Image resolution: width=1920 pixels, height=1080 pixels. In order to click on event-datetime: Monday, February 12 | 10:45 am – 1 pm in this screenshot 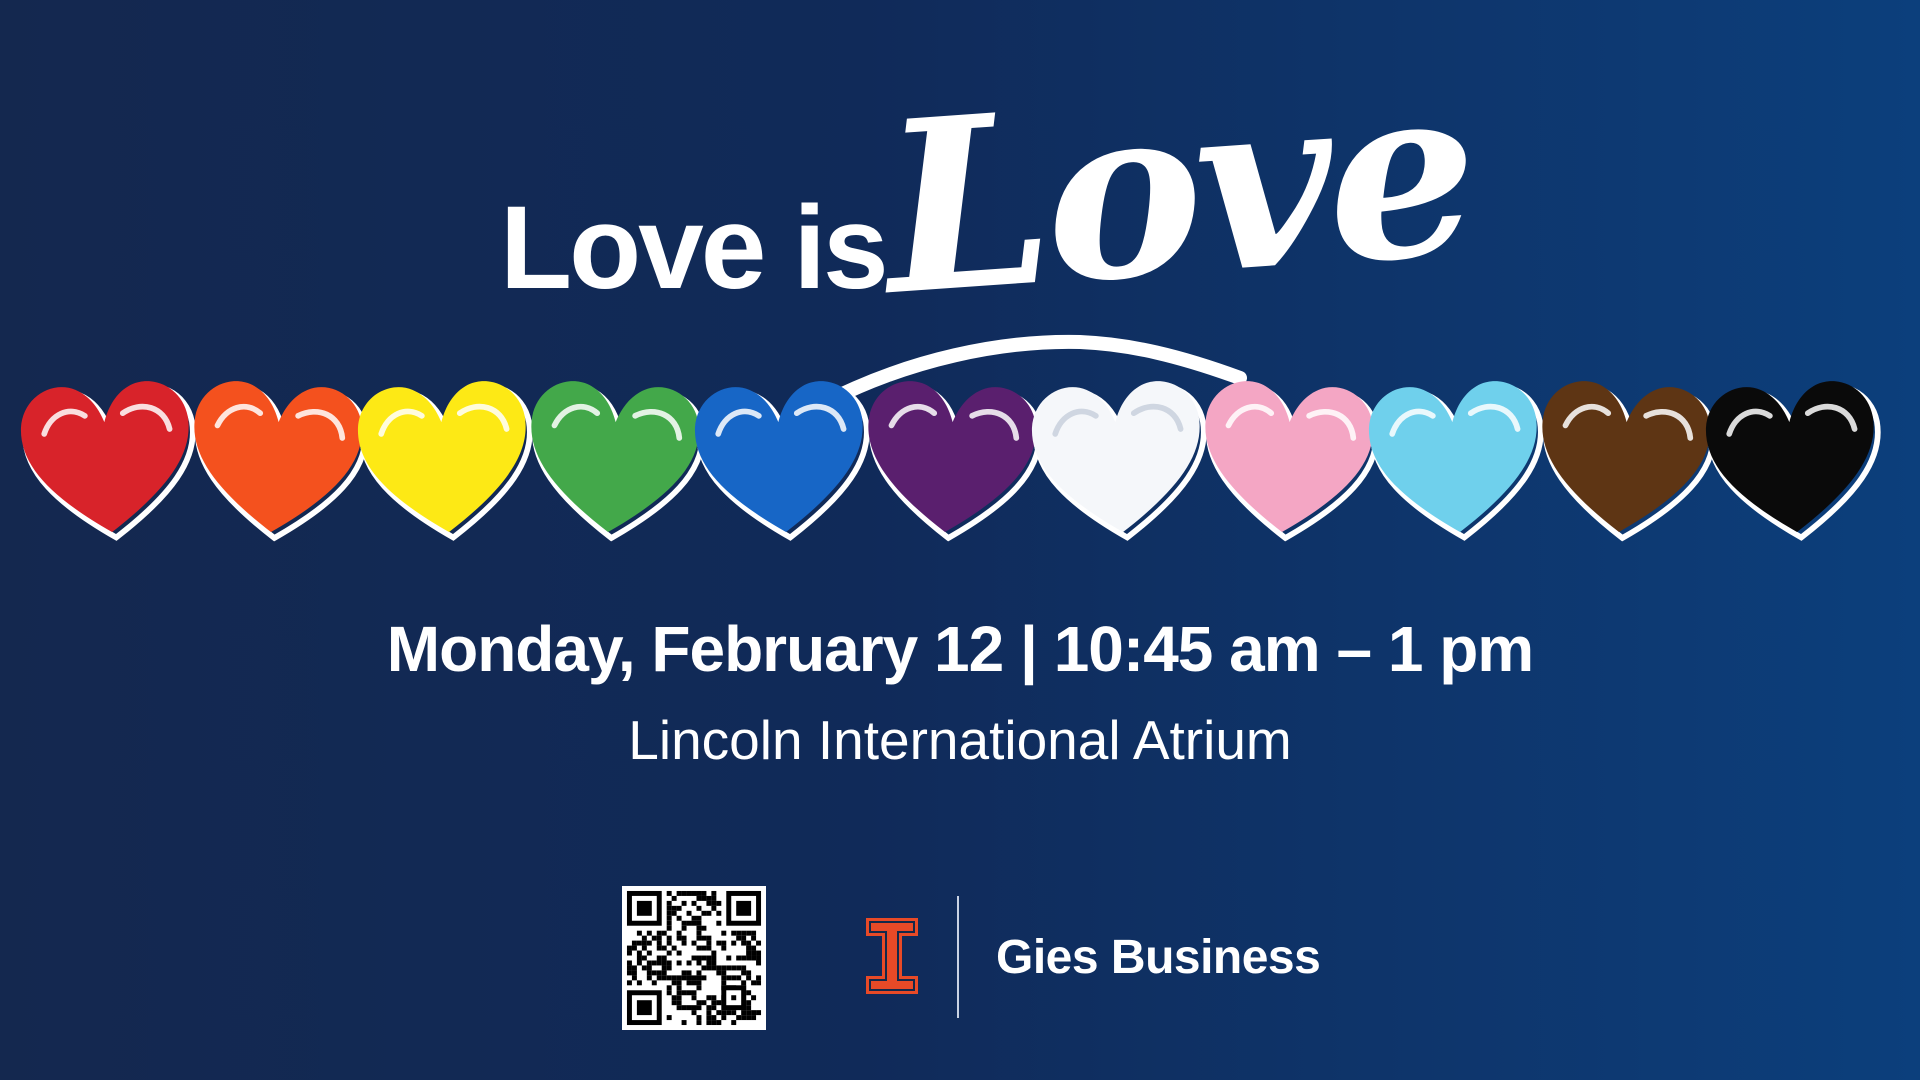, I will do `click(960, 649)`.